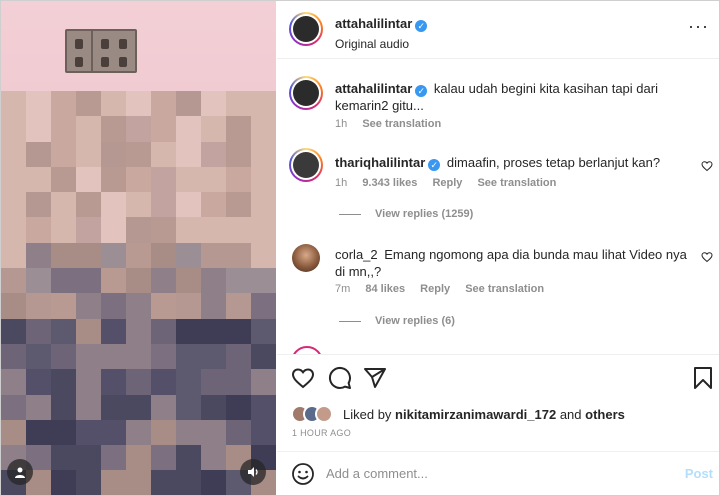  Describe the element at coordinates (415, 321) in the screenshot. I see `view-replies-label: View replies (6)` at that location.